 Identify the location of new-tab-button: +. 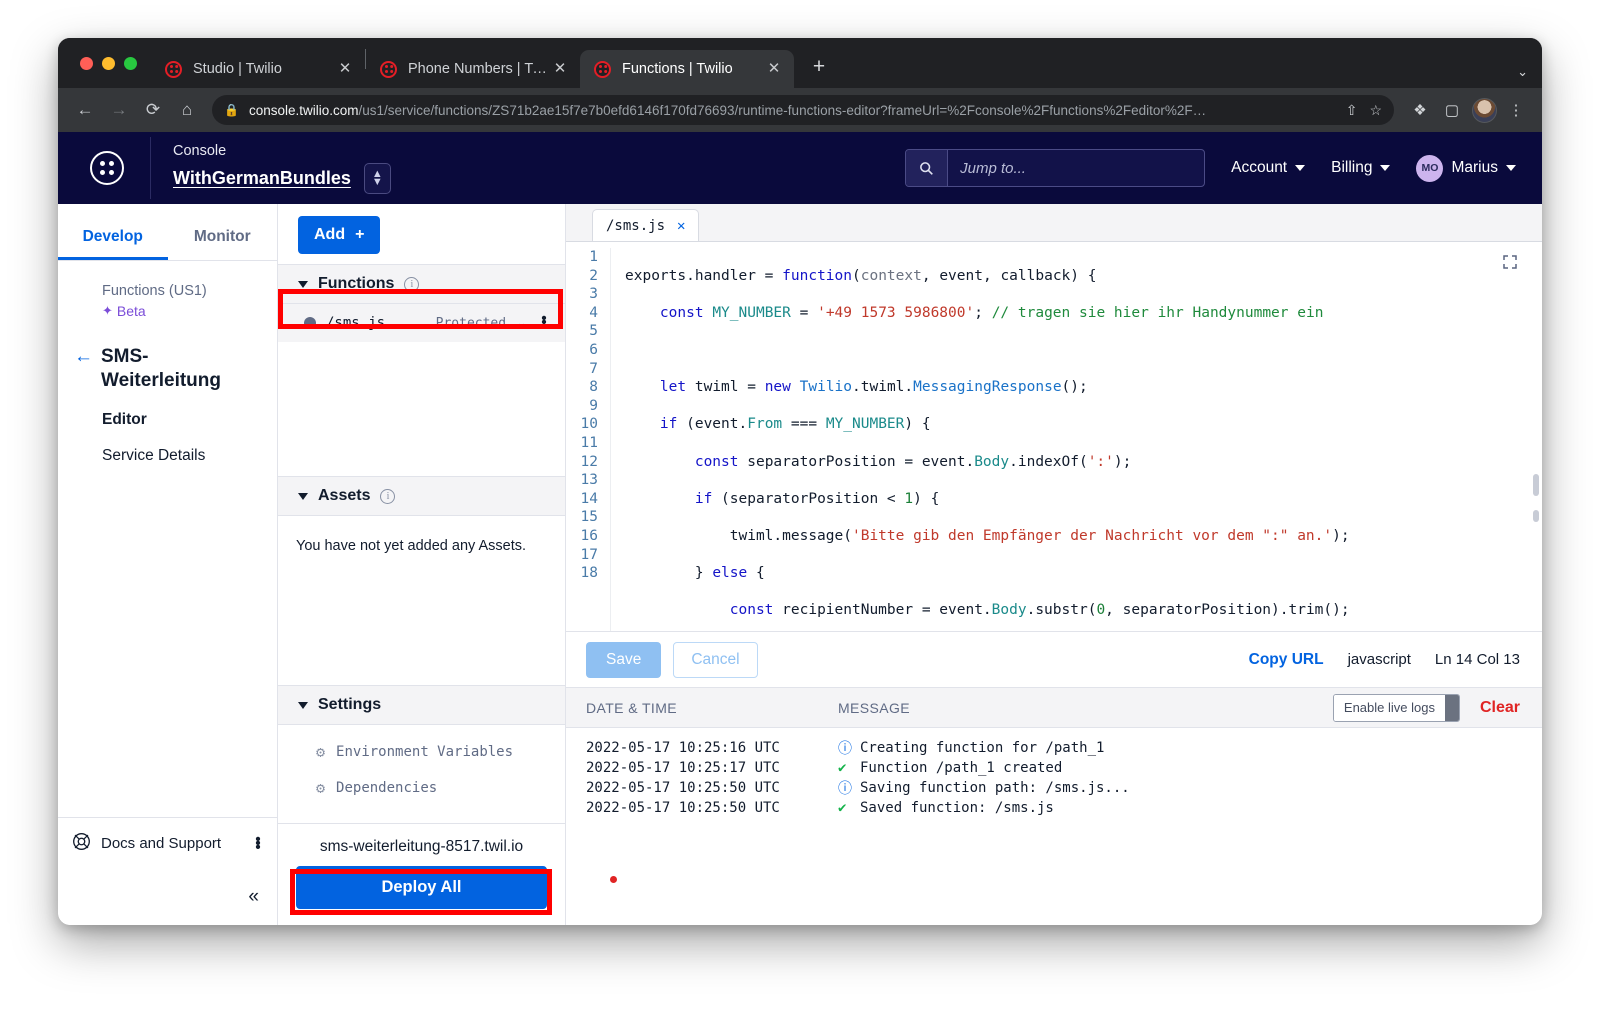
(819, 68).